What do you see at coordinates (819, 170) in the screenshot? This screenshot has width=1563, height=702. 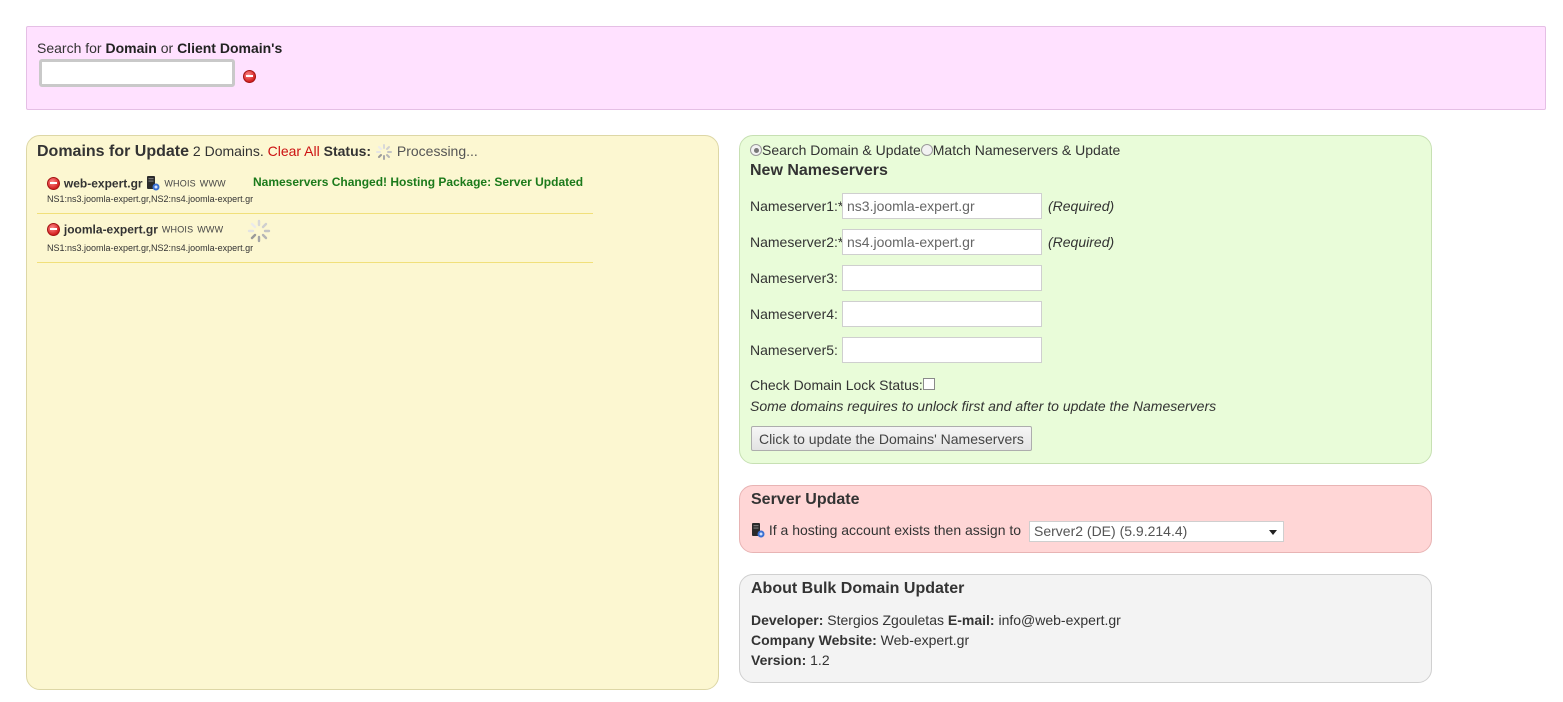 I see `nameservers-title: New Nameservers` at bounding box center [819, 170].